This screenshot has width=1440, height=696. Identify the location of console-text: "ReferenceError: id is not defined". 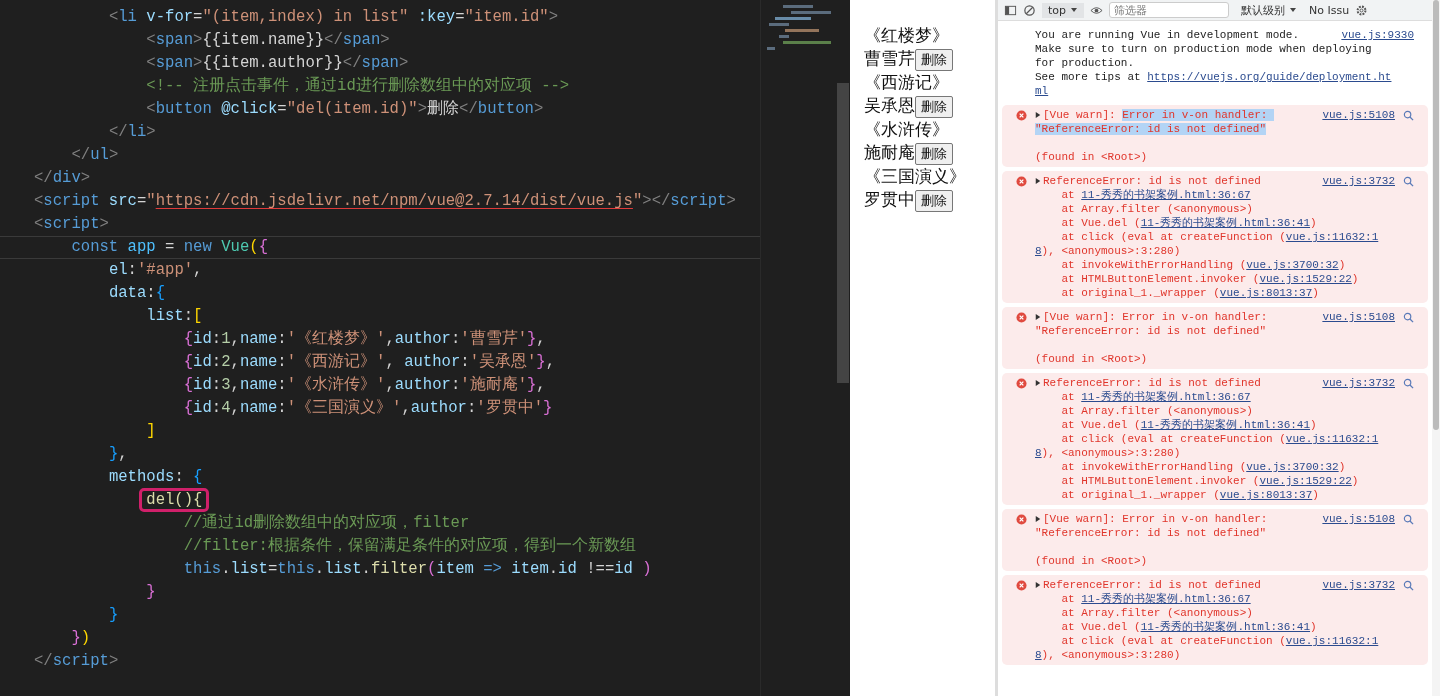
(1151, 129).